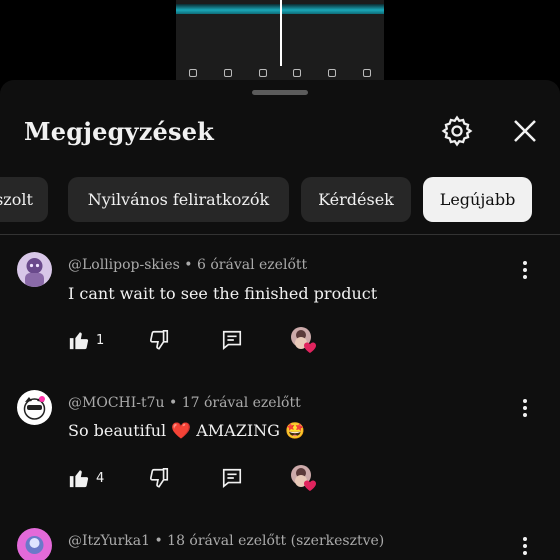 Image resolution: width=560 pixels, height=560 pixels. I want to click on comment-text: So beautiful ❤️ AMAZING 🤩, so click(186, 430).